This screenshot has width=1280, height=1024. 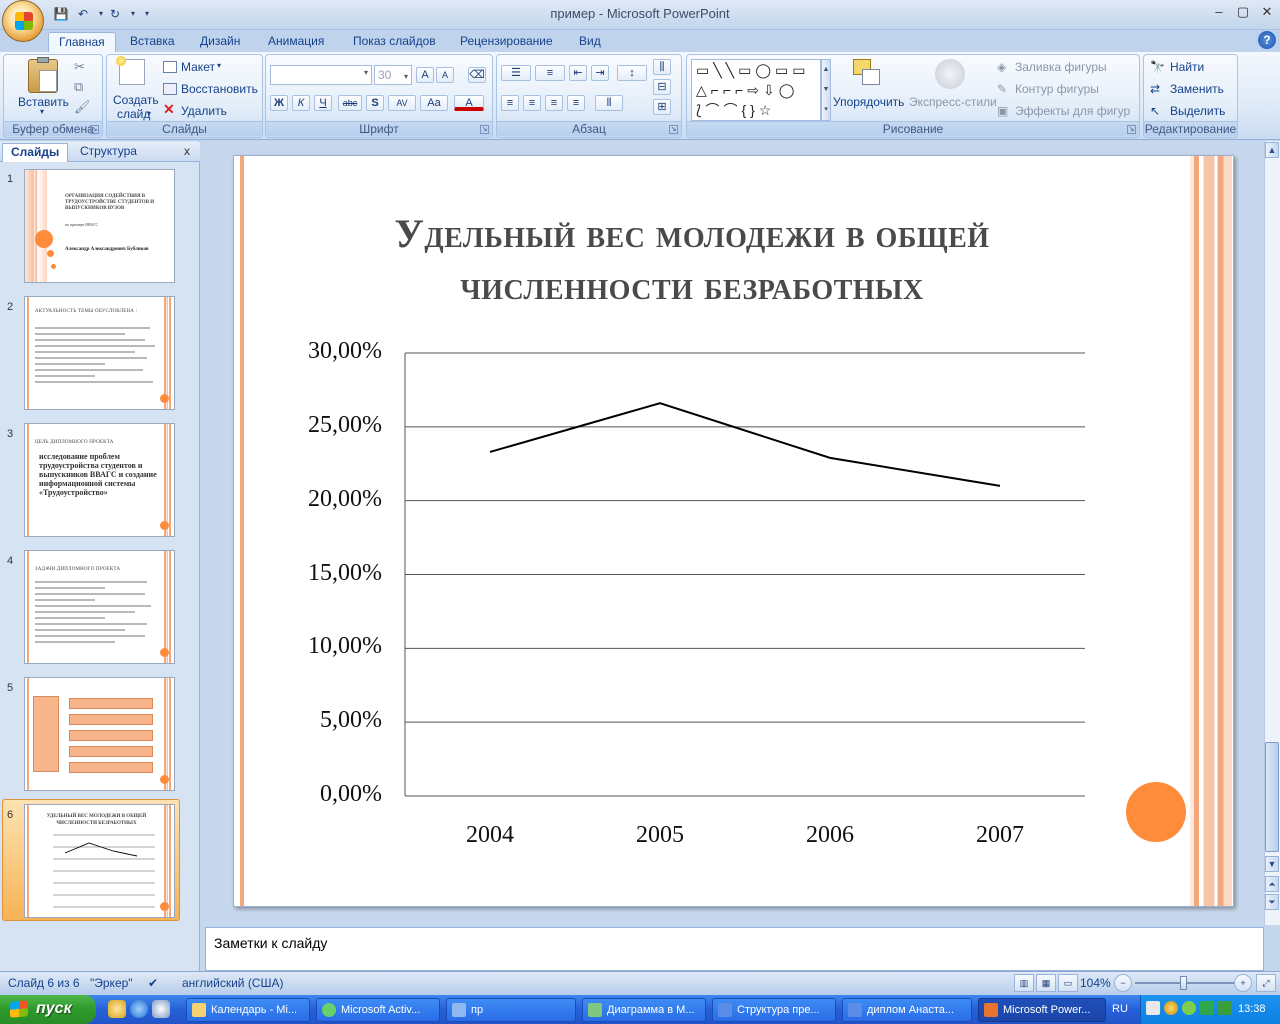 I want to click on sorter-view-icon: ▦, so click(x=1046, y=983).